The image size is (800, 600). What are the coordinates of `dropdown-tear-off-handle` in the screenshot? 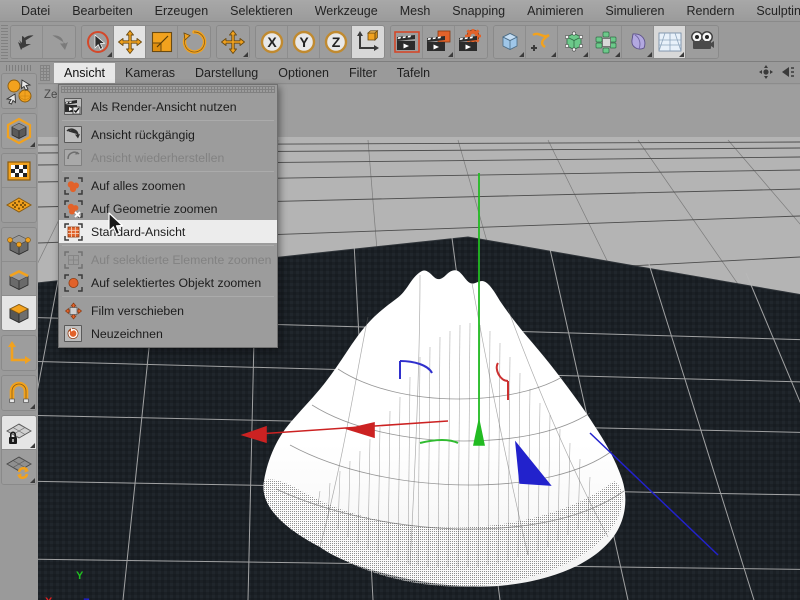 It's located at (168, 89).